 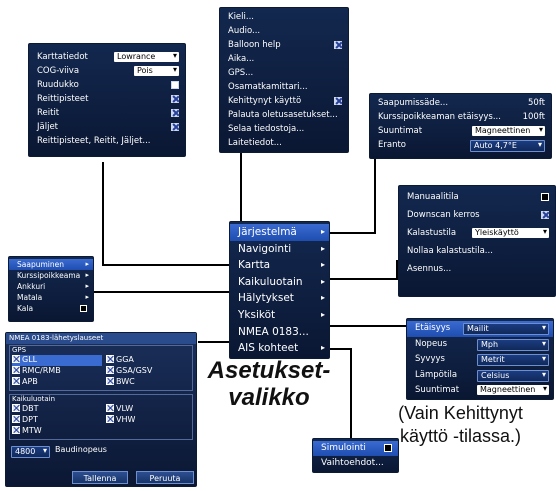 I want to click on kalastustila-row: Kalastustila Yleiskäyttö, so click(x=477, y=233).